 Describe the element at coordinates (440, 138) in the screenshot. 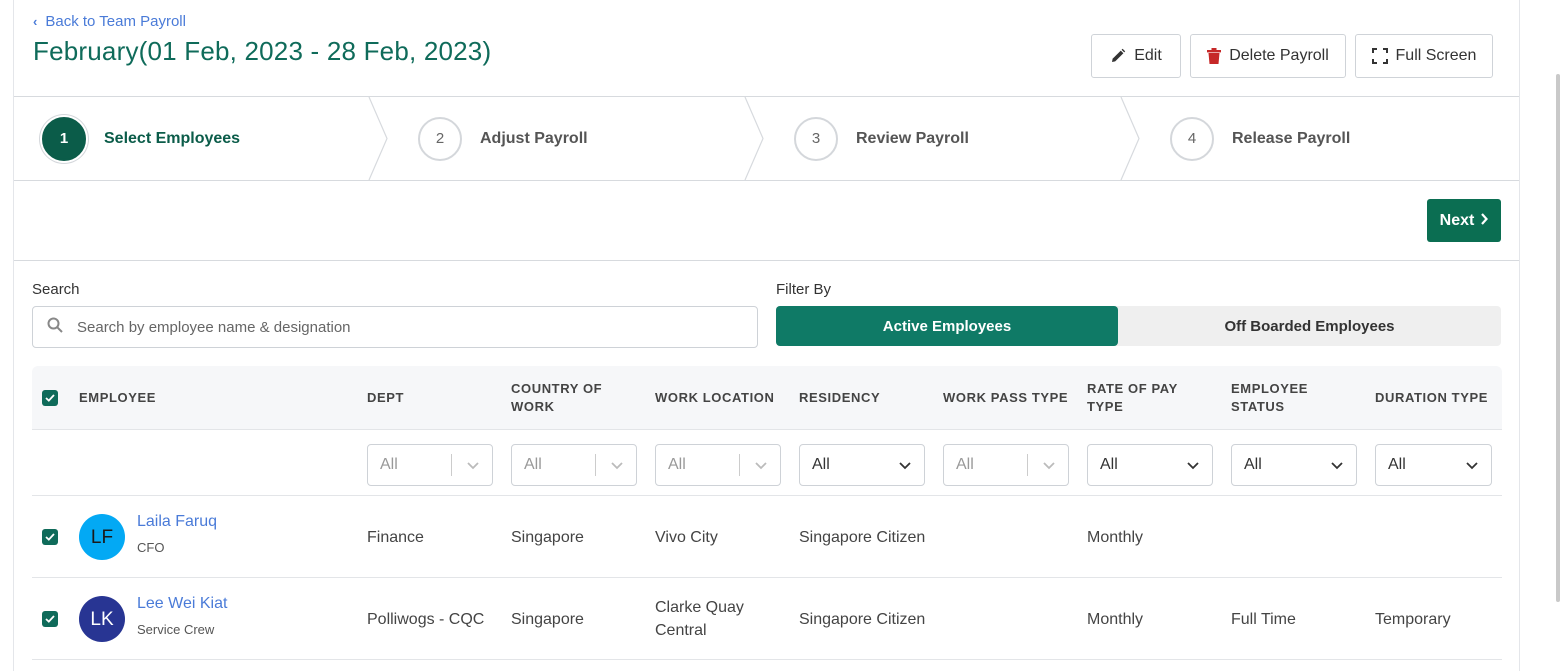

I see `step-number: 2` at that location.